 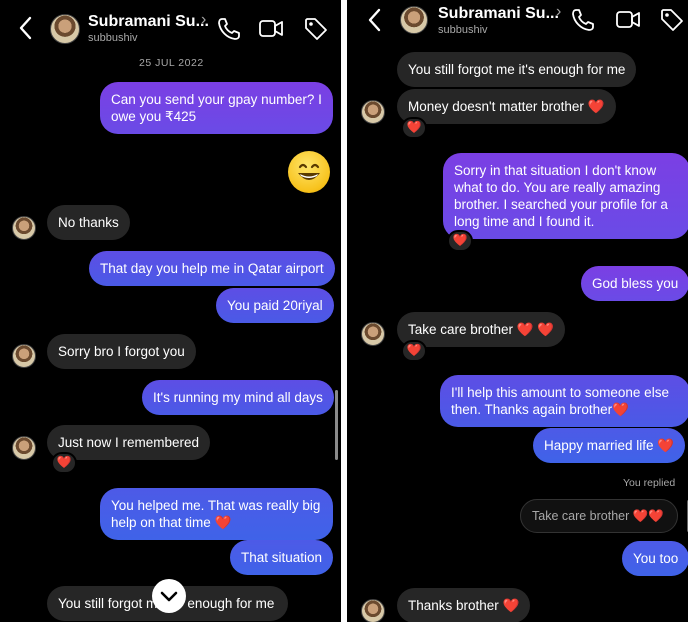 What do you see at coordinates (524, 221) in the screenshot?
I see `message-text-line: long time and I found it.` at bounding box center [524, 221].